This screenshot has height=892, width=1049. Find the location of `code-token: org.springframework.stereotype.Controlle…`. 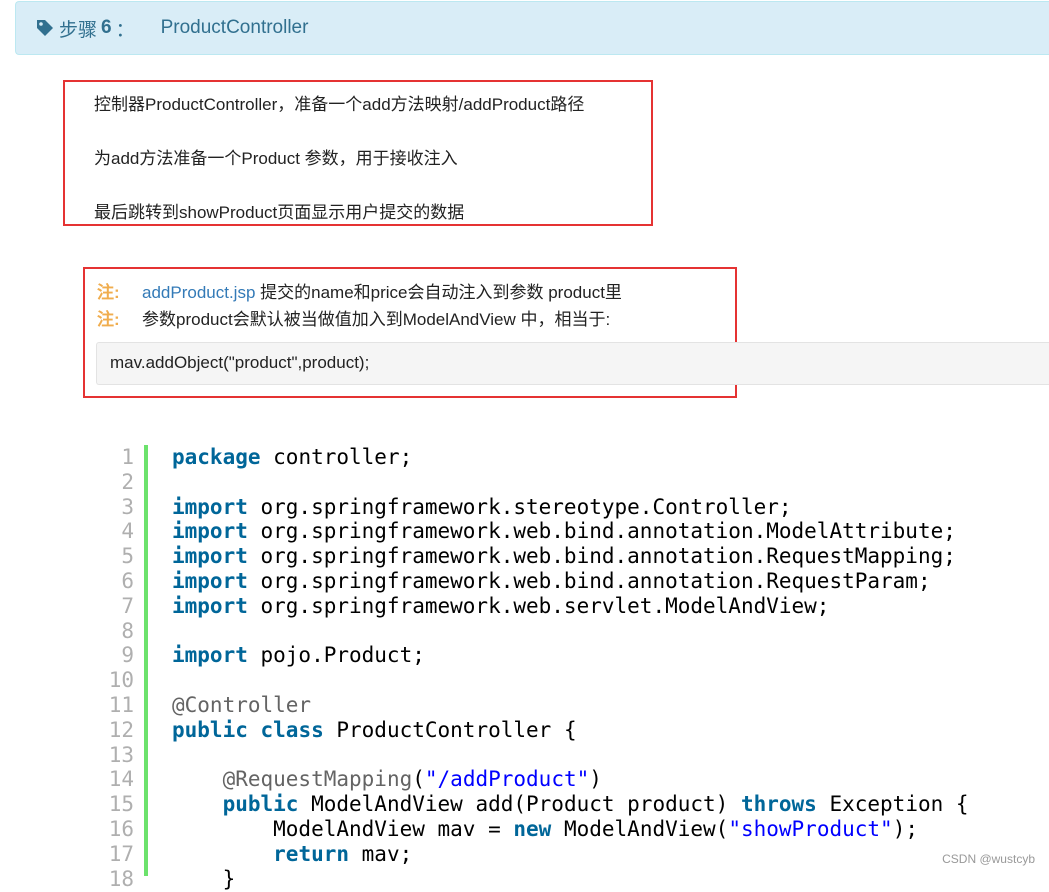

code-token: org.springframework.stereotype.Controlle… is located at coordinates (519, 506).